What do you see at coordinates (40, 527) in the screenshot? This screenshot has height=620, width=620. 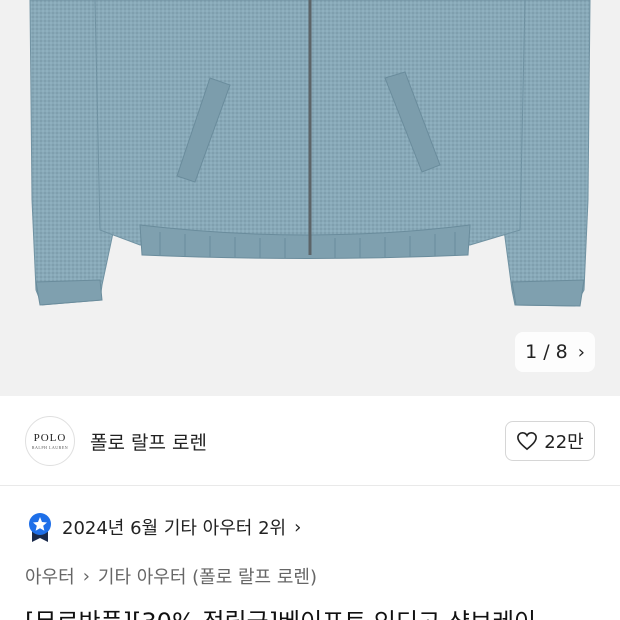 I see `star-badge-icon` at bounding box center [40, 527].